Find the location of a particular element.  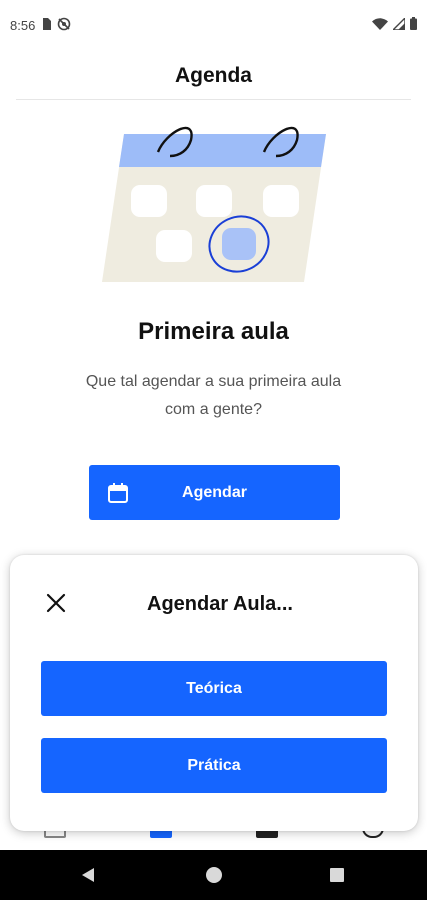

schedule-button: Agendar is located at coordinates (214, 492).